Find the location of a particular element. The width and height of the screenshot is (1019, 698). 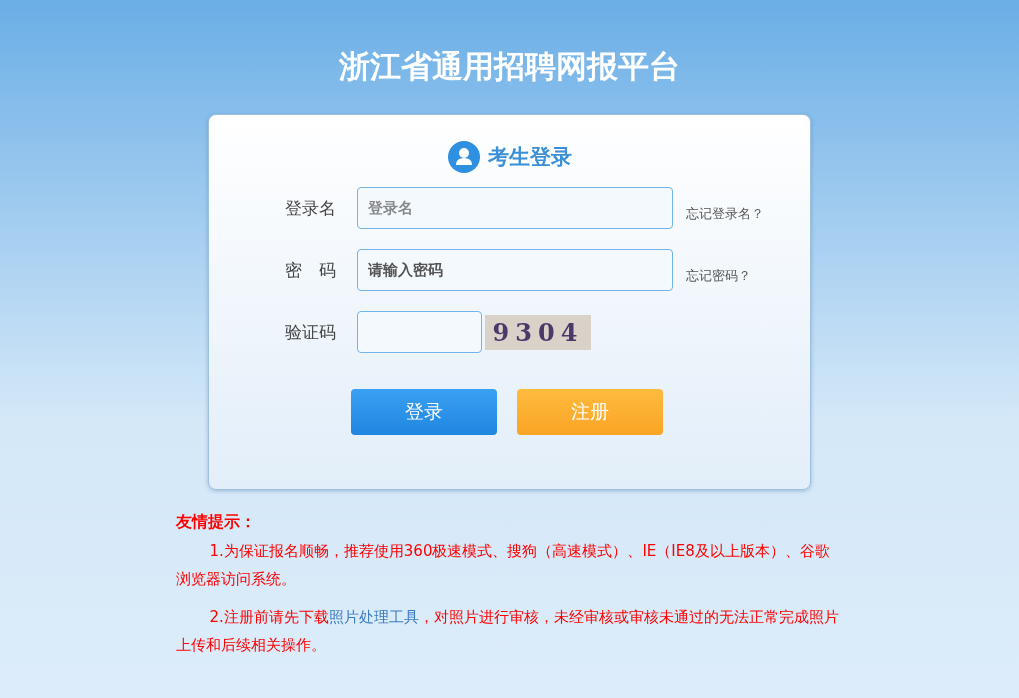

register-button: 注册 is located at coordinates (589, 412).